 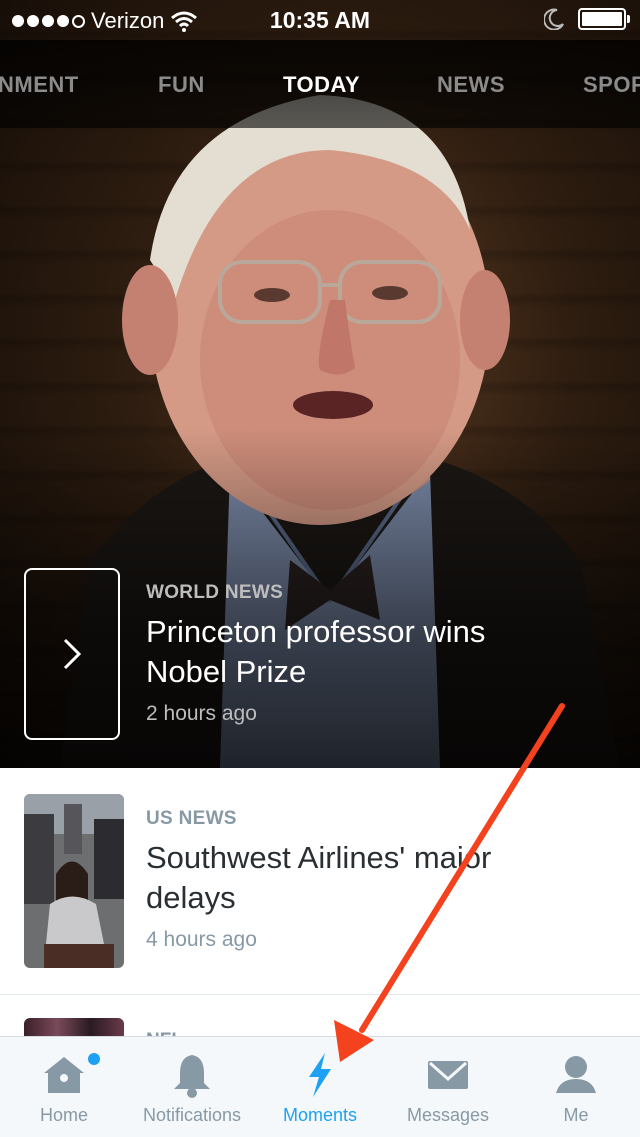 I want to click on tab-today: TODAY, so click(x=321, y=85).